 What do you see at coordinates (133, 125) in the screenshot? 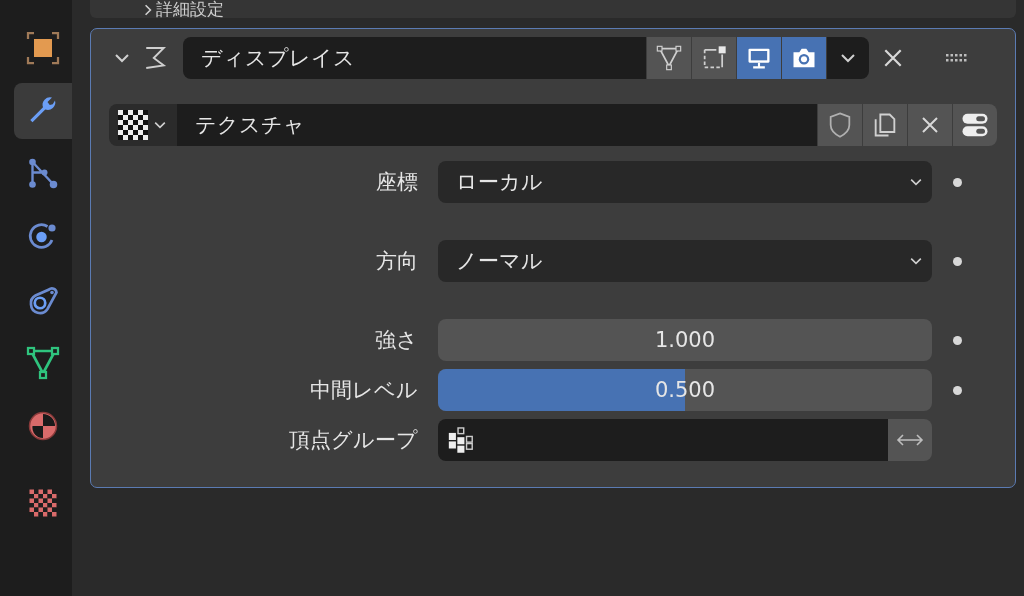
I see `checker-icon` at bounding box center [133, 125].